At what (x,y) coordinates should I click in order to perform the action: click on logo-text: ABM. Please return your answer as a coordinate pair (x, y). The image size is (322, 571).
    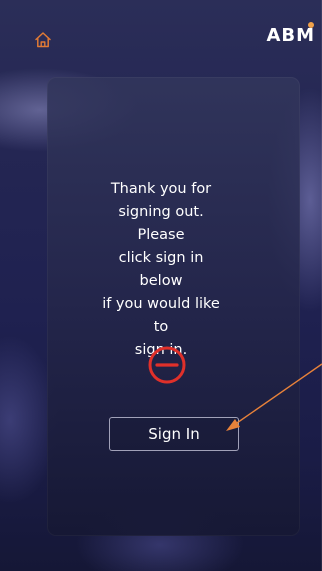
    Looking at the image, I should click on (290, 35).